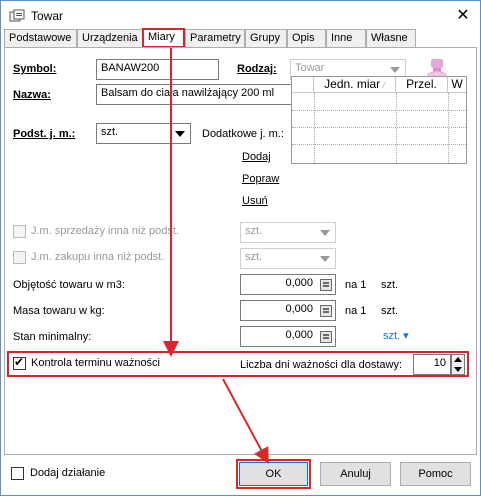  What do you see at coordinates (19, 362) in the screenshot?
I see `kontrola-checkbox` at bounding box center [19, 362].